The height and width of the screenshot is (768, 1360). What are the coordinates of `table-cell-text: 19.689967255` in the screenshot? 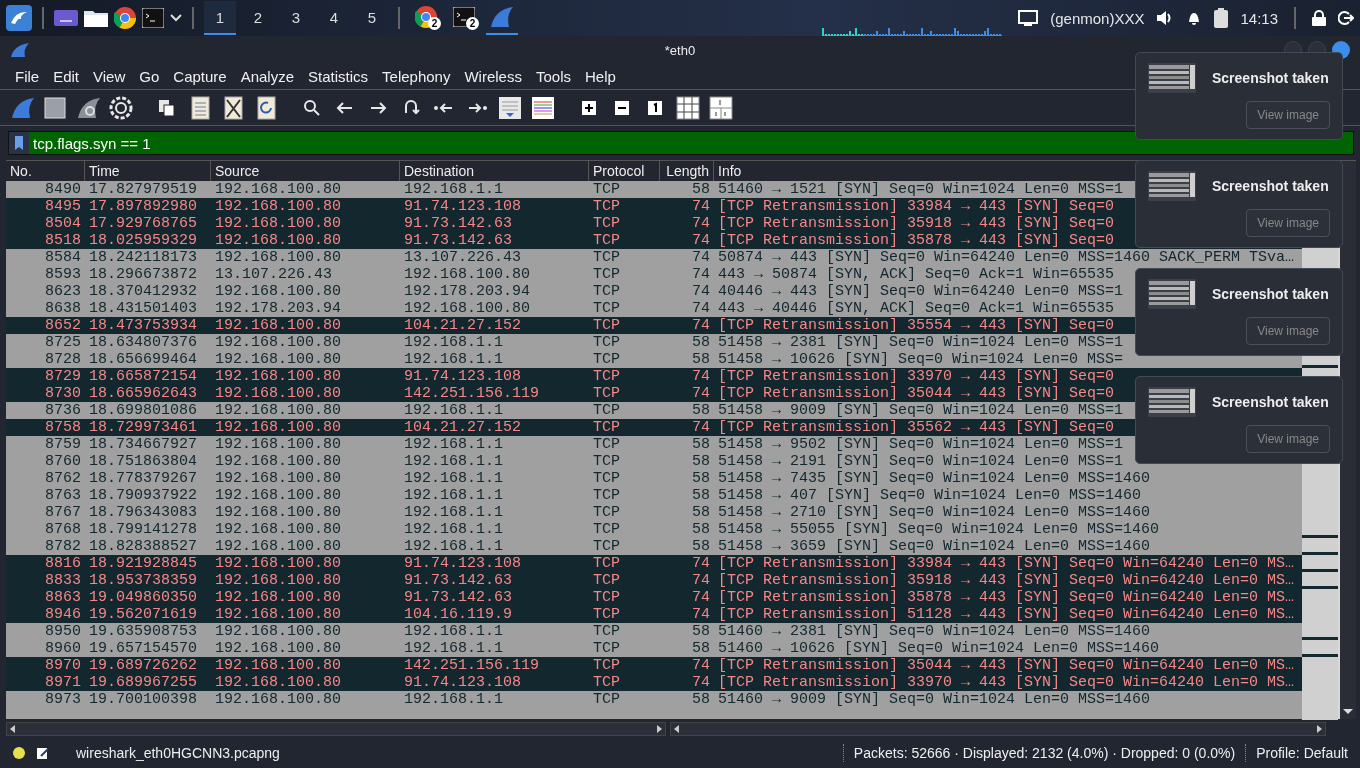 It's located at (143, 682).